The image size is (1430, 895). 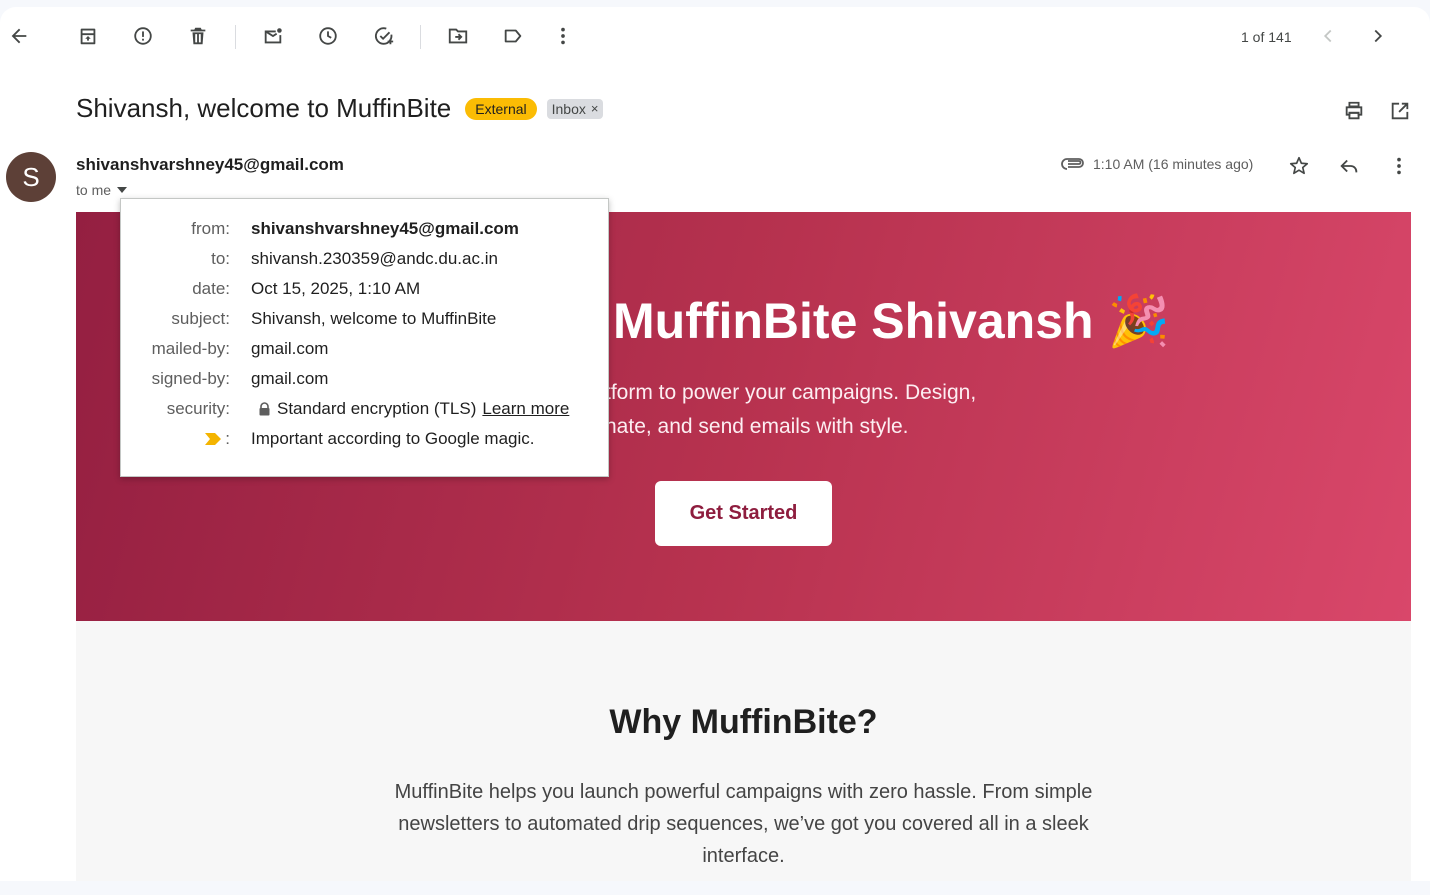 I want to click on move-to-icon, so click(x=458, y=36).